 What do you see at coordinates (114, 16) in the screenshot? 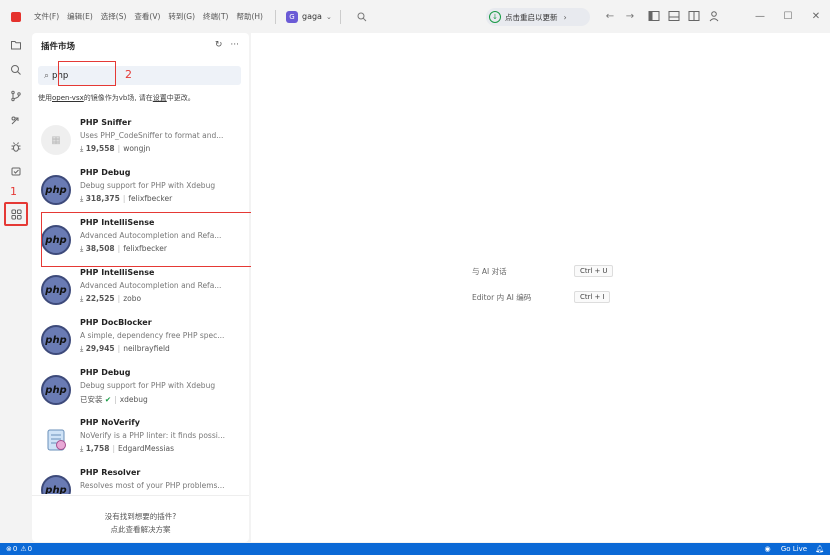
I see `menu-selection: 选择(S)` at bounding box center [114, 16].